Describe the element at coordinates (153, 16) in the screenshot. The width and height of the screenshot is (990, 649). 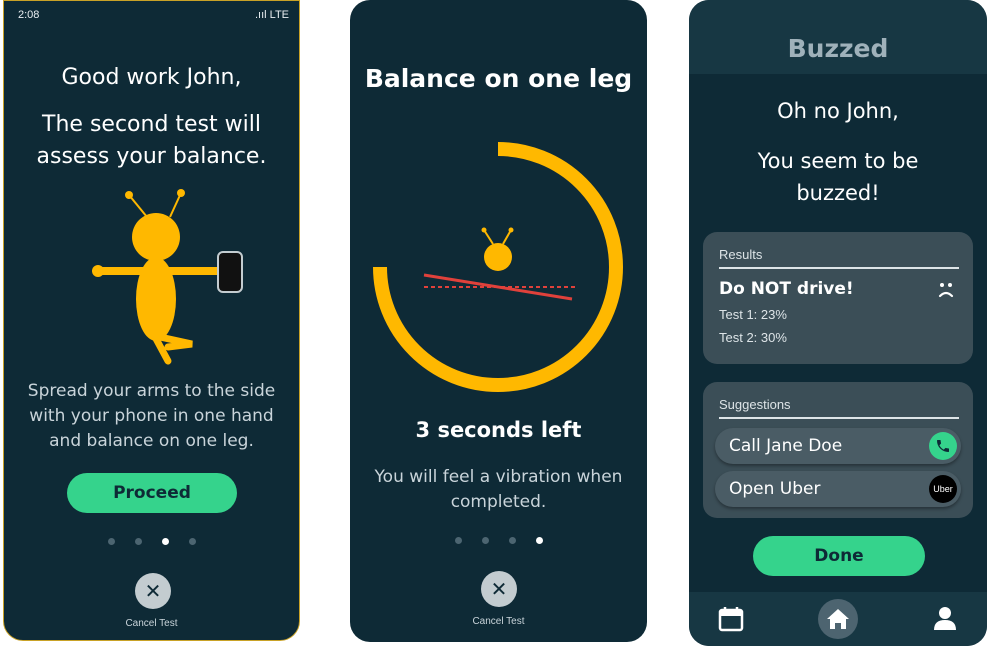
I see `status-bar: 2:08 .ııl LTE` at that location.